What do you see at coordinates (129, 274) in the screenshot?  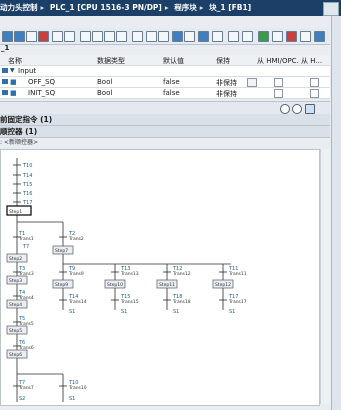 I see `transition-name: Trans13` at bounding box center [129, 274].